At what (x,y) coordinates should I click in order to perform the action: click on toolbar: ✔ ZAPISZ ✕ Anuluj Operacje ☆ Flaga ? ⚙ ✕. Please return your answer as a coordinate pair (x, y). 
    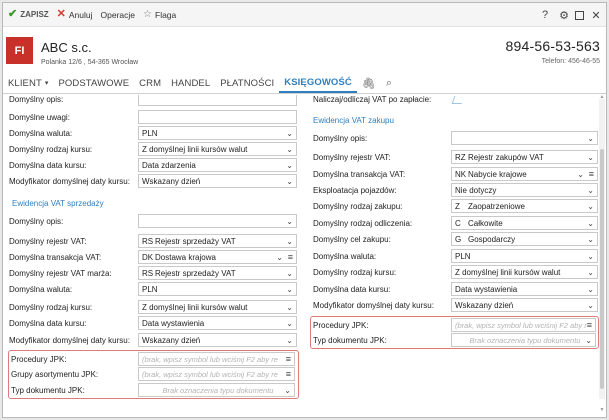
    Looking at the image, I should click on (304, 15).